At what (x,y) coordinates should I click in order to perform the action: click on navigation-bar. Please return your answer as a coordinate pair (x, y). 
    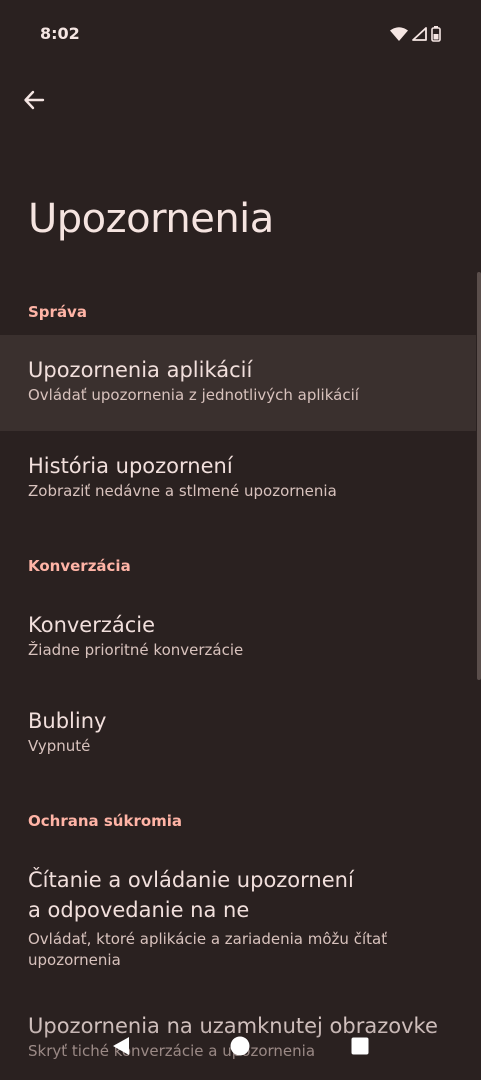
    Looking at the image, I should click on (240, 1051).